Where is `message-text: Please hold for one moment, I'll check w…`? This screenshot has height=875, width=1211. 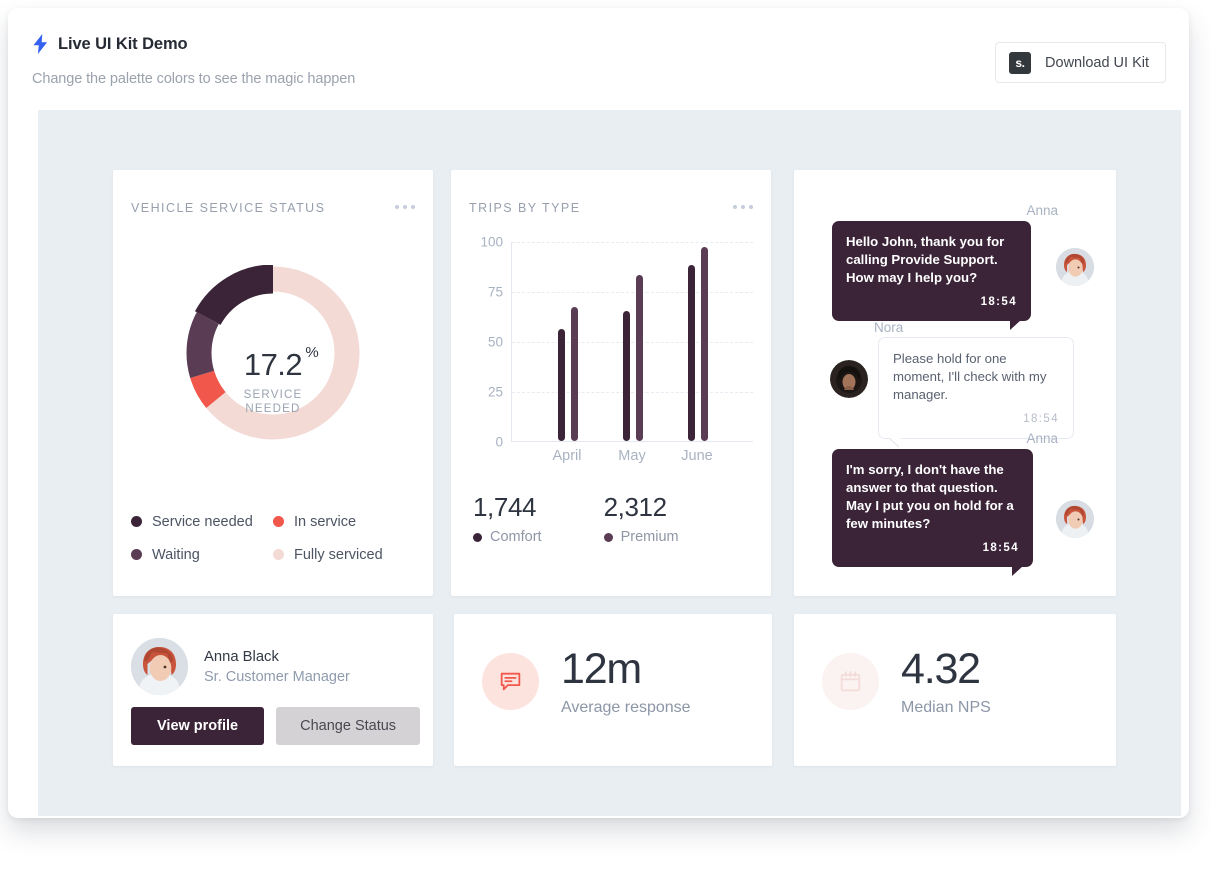
message-text: Please hold for one moment, I'll check w… is located at coordinates (970, 376).